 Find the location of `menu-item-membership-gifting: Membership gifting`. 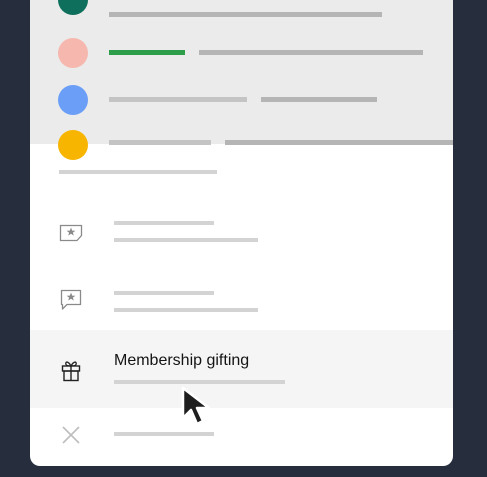

menu-item-membership-gifting: Membership gifting is located at coordinates (241, 369).